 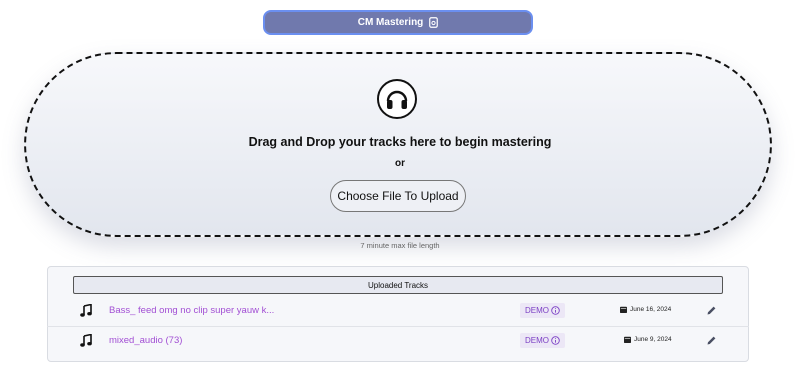 I want to click on app-title-button: CM Mastering, so click(x=398, y=22).